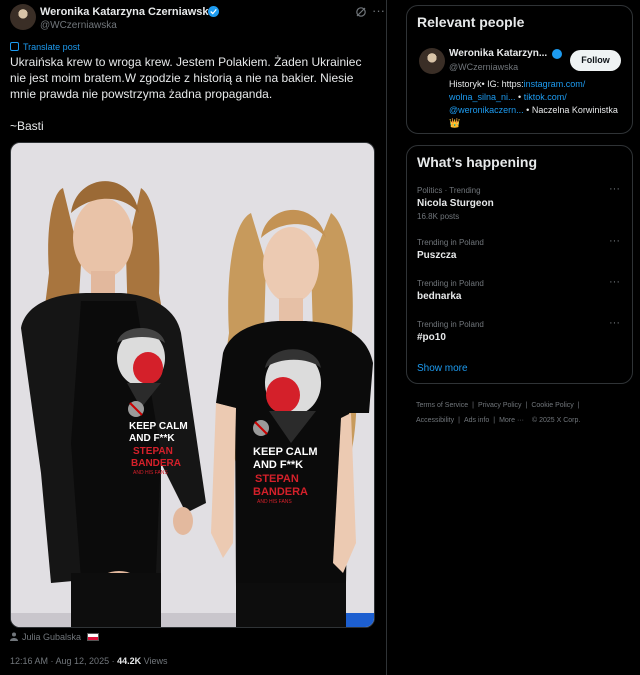  What do you see at coordinates (153, 451) in the screenshot?
I see `shirt-left-line3: STEPAN` at bounding box center [153, 451].